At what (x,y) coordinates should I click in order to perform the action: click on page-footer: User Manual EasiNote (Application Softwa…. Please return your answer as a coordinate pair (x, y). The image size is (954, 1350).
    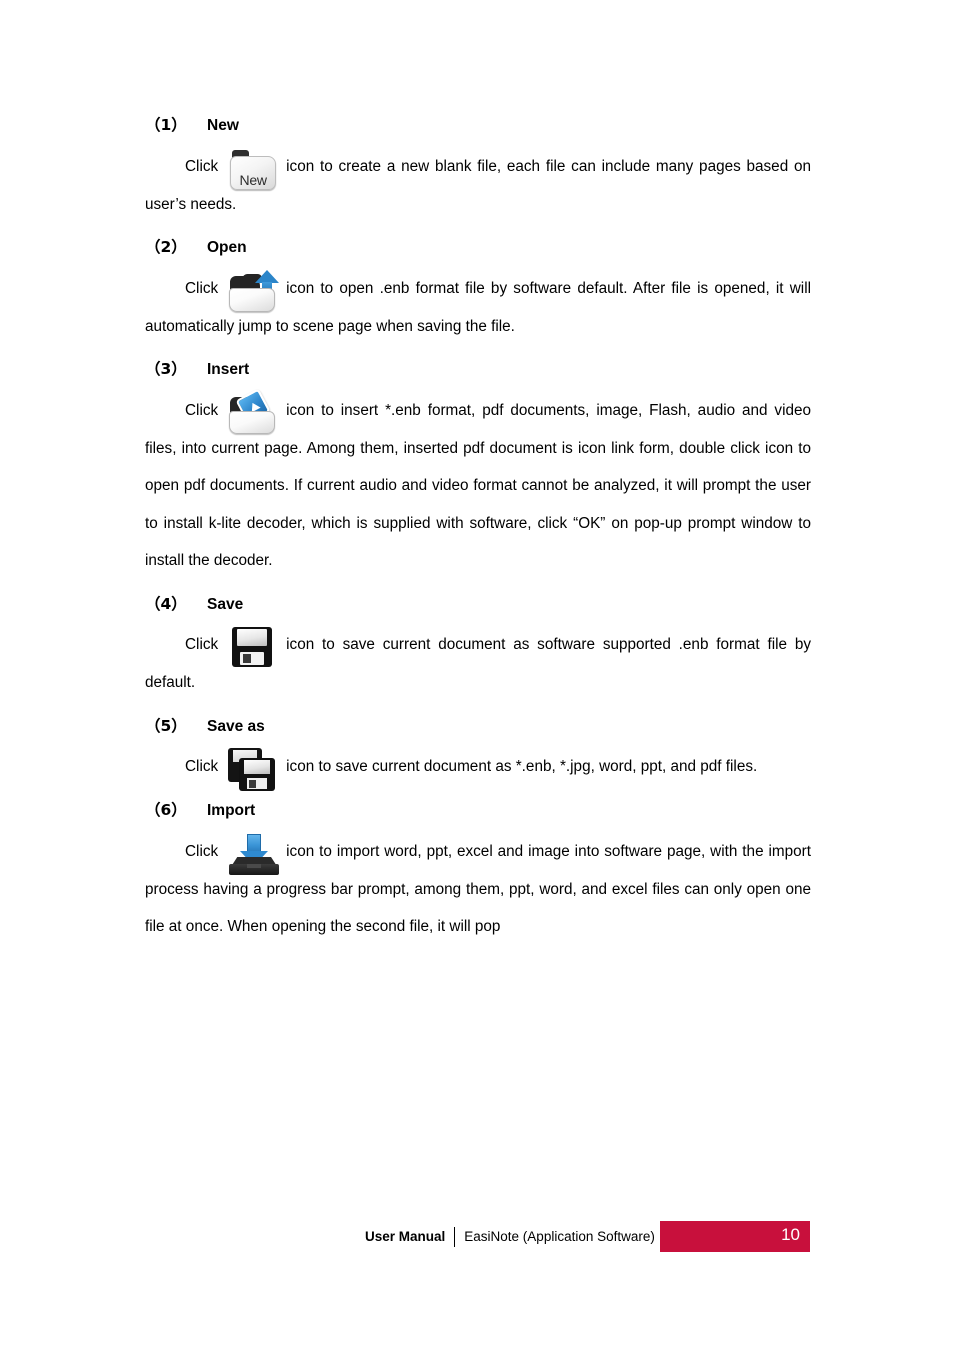
    Looking at the image, I should click on (477, 1240).